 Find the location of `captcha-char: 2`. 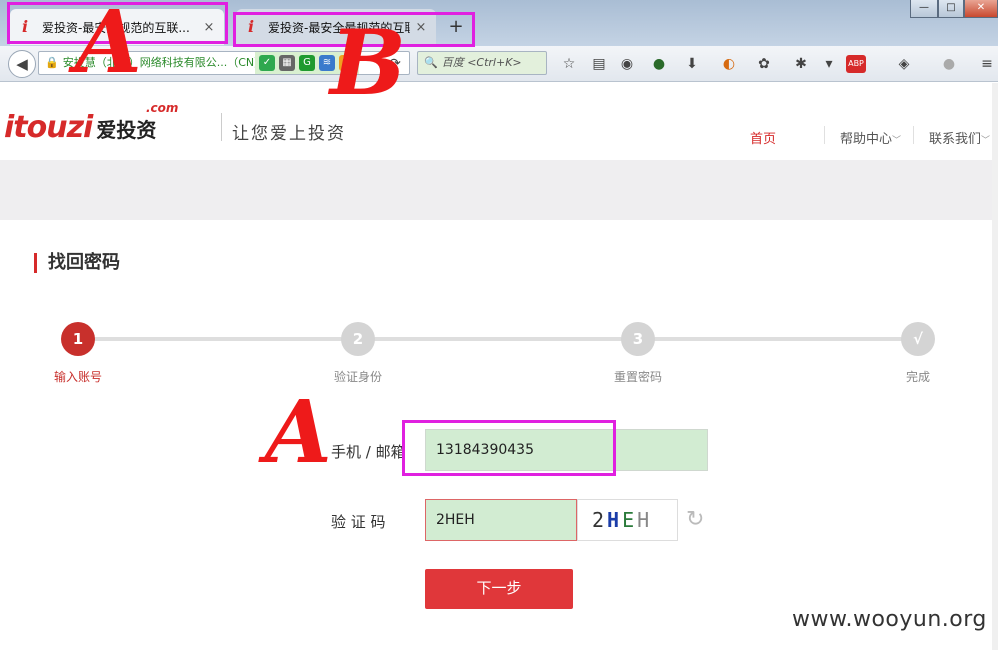

captcha-char: 2 is located at coordinates (600, 520).